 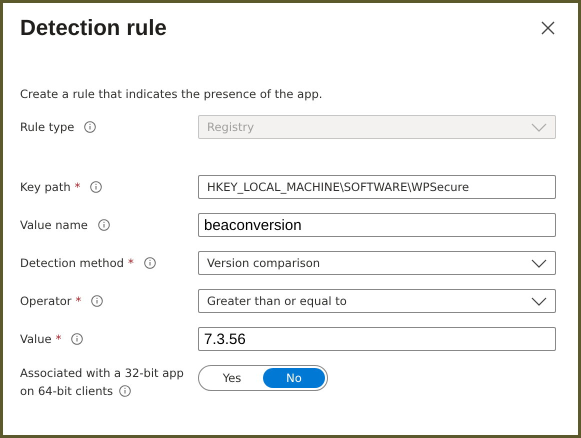 What do you see at coordinates (45, 187) in the screenshot?
I see `field-label: Key path` at bounding box center [45, 187].